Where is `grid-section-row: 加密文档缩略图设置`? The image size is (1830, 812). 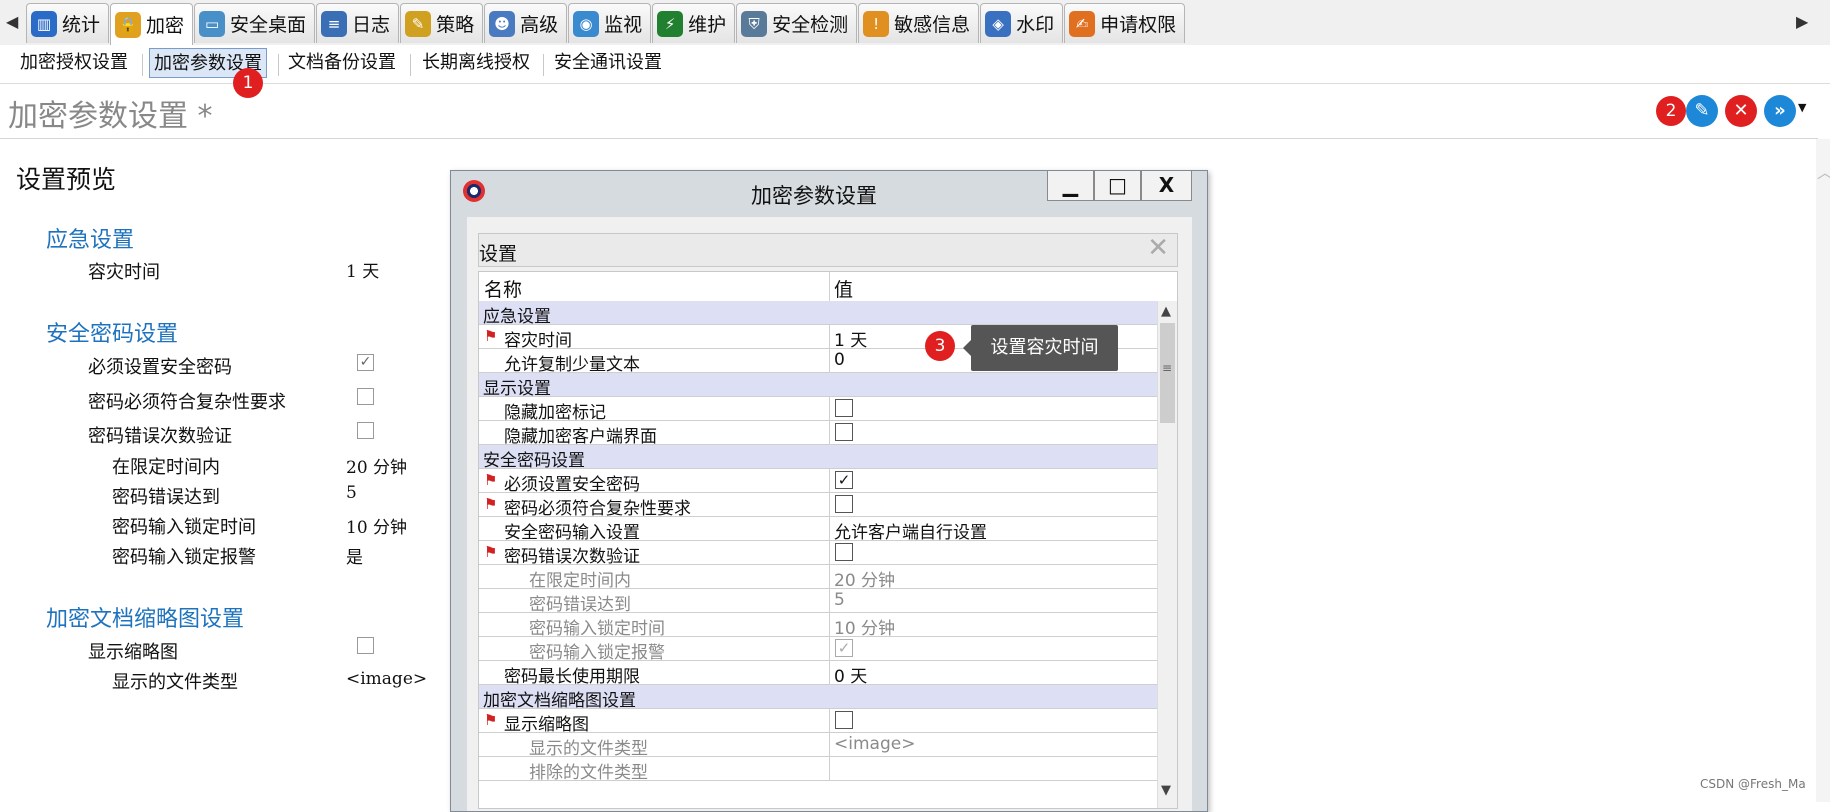
grid-section-row: 加密文档缩略图设置 is located at coordinates (818, 698).